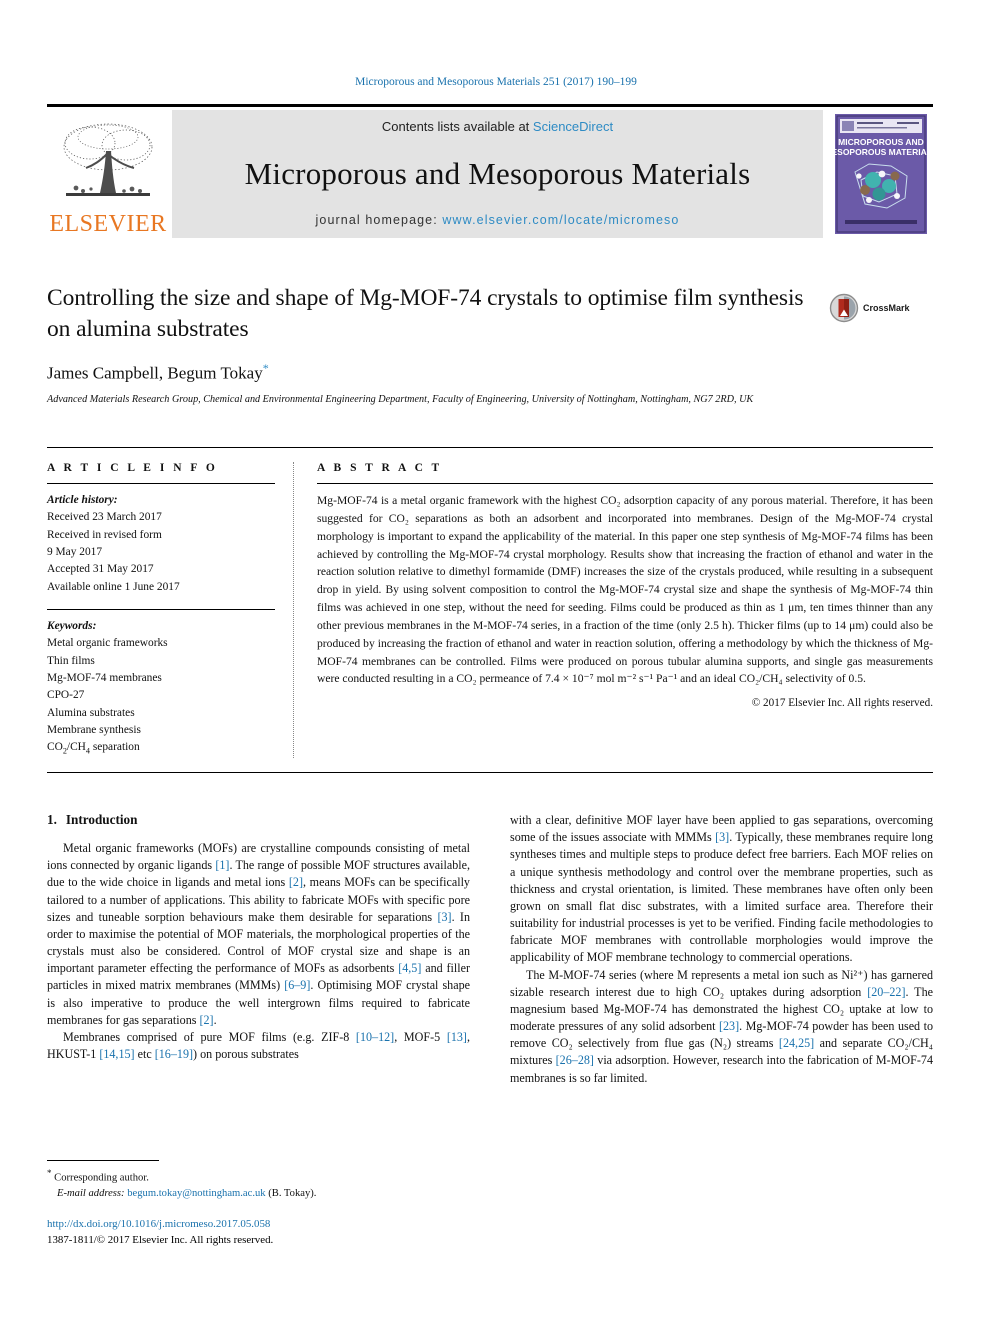  I want to click on journal-cover-thumbnail: MICROPOROUS AND MESOPOROUS MATERIALS, so click(881, 174).